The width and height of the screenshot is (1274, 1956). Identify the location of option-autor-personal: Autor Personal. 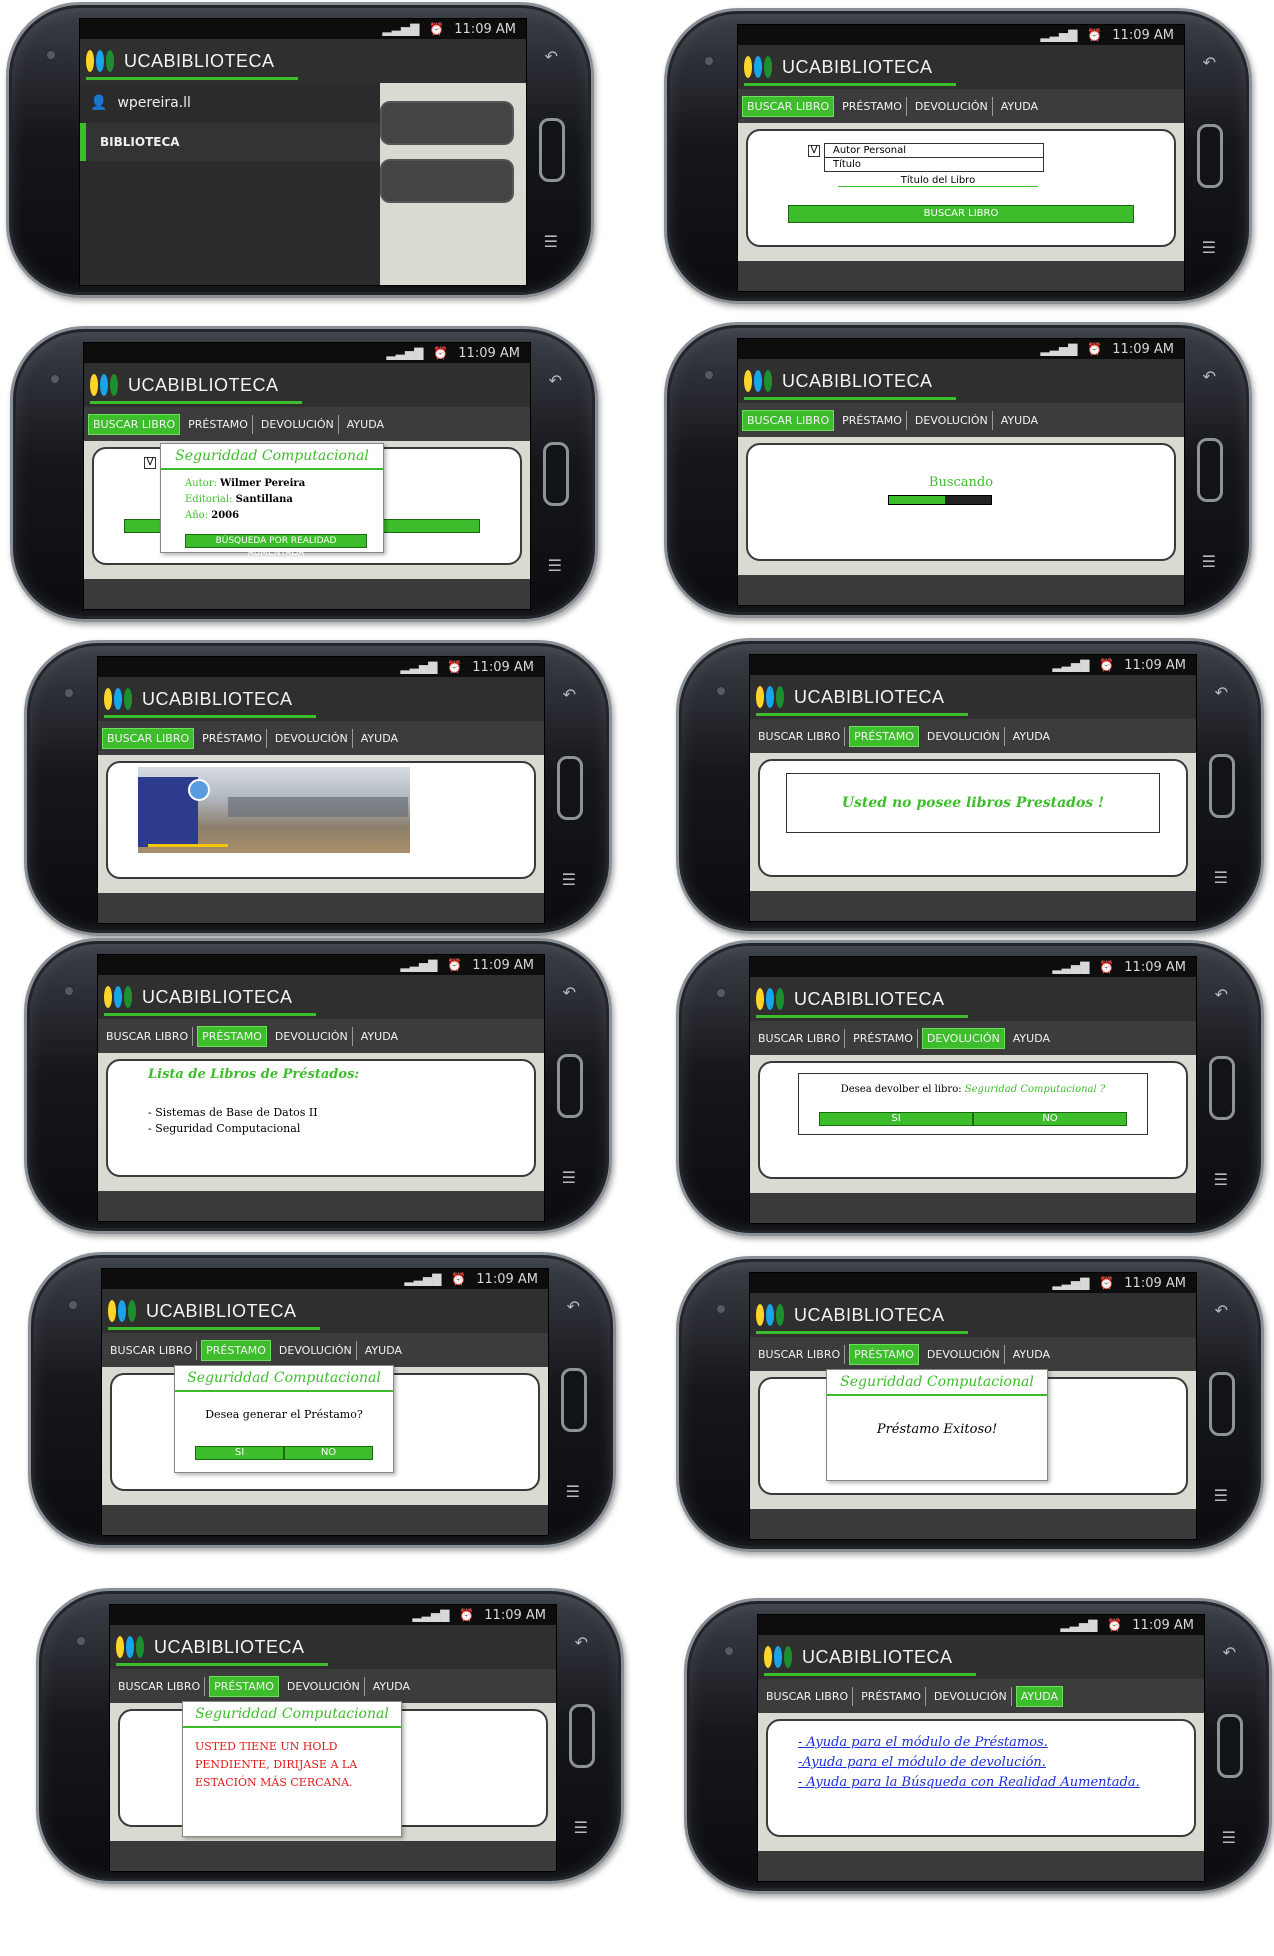
(934, 151).